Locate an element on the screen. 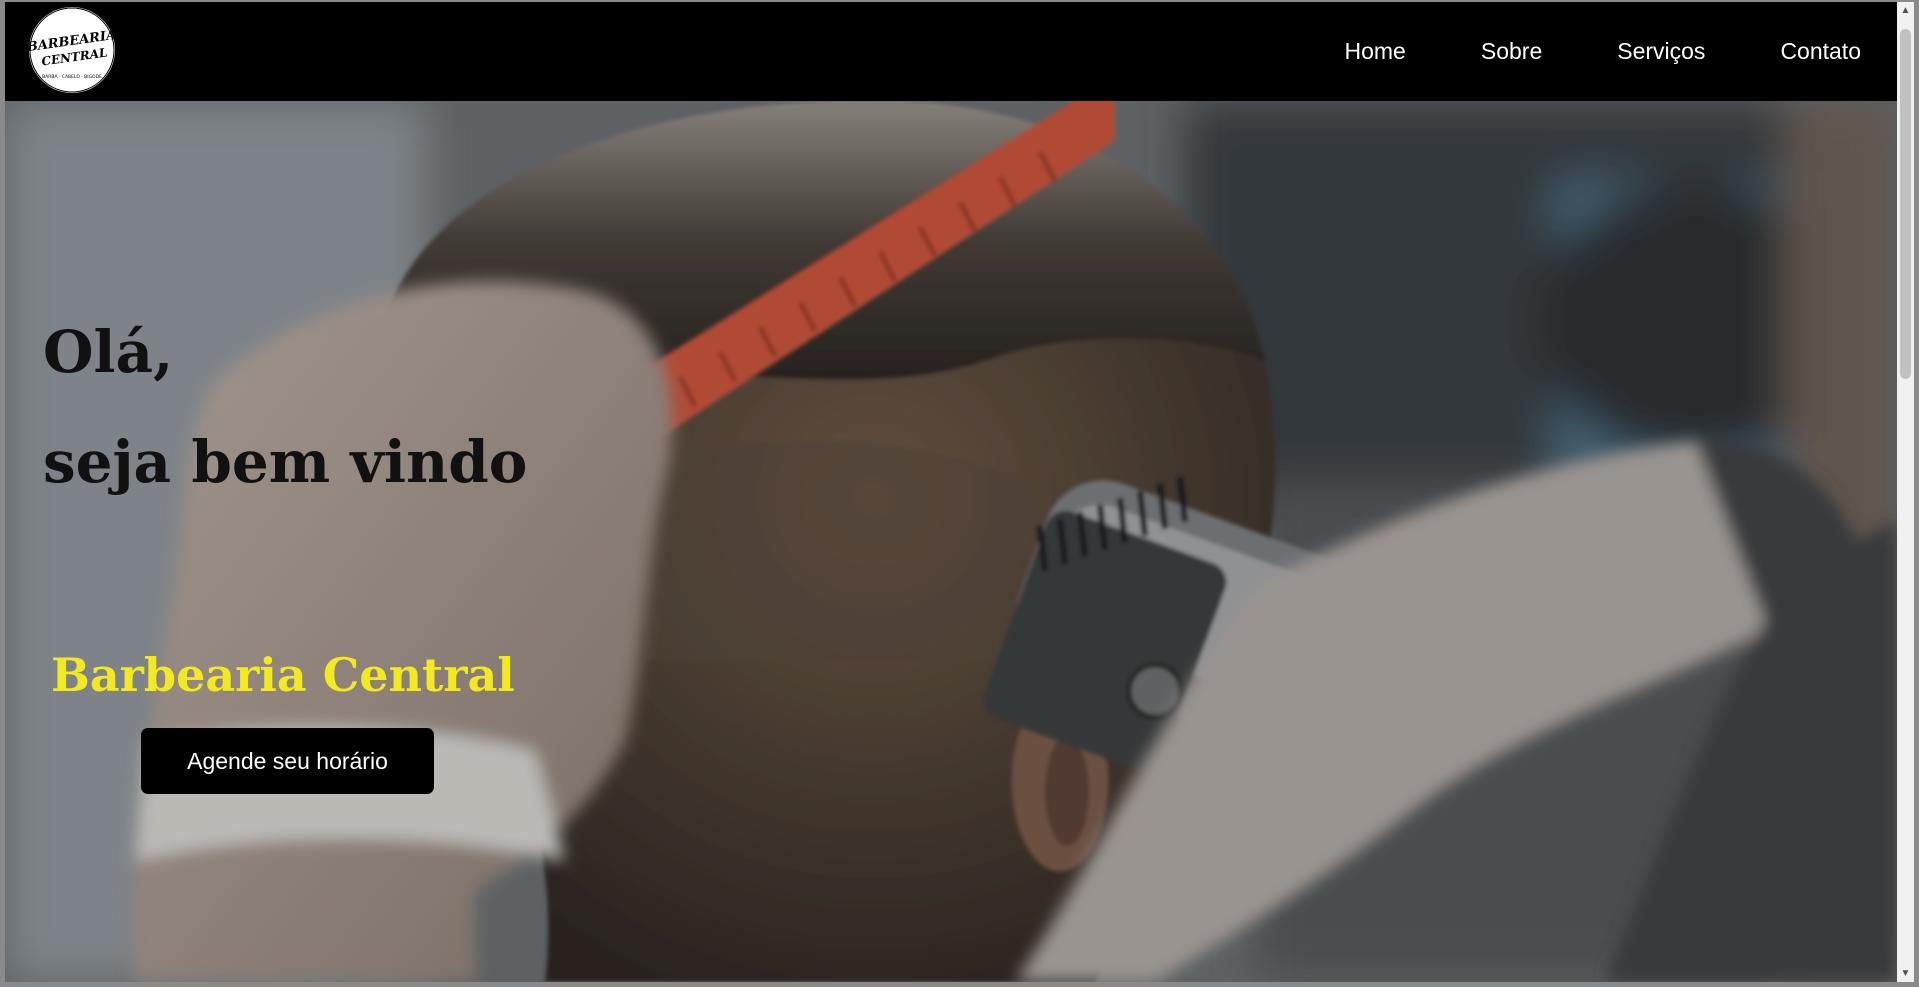 This screenshot has height=987, width=1919. book-appointment-button: Agende seu horário is located at coordinates (287, 761).